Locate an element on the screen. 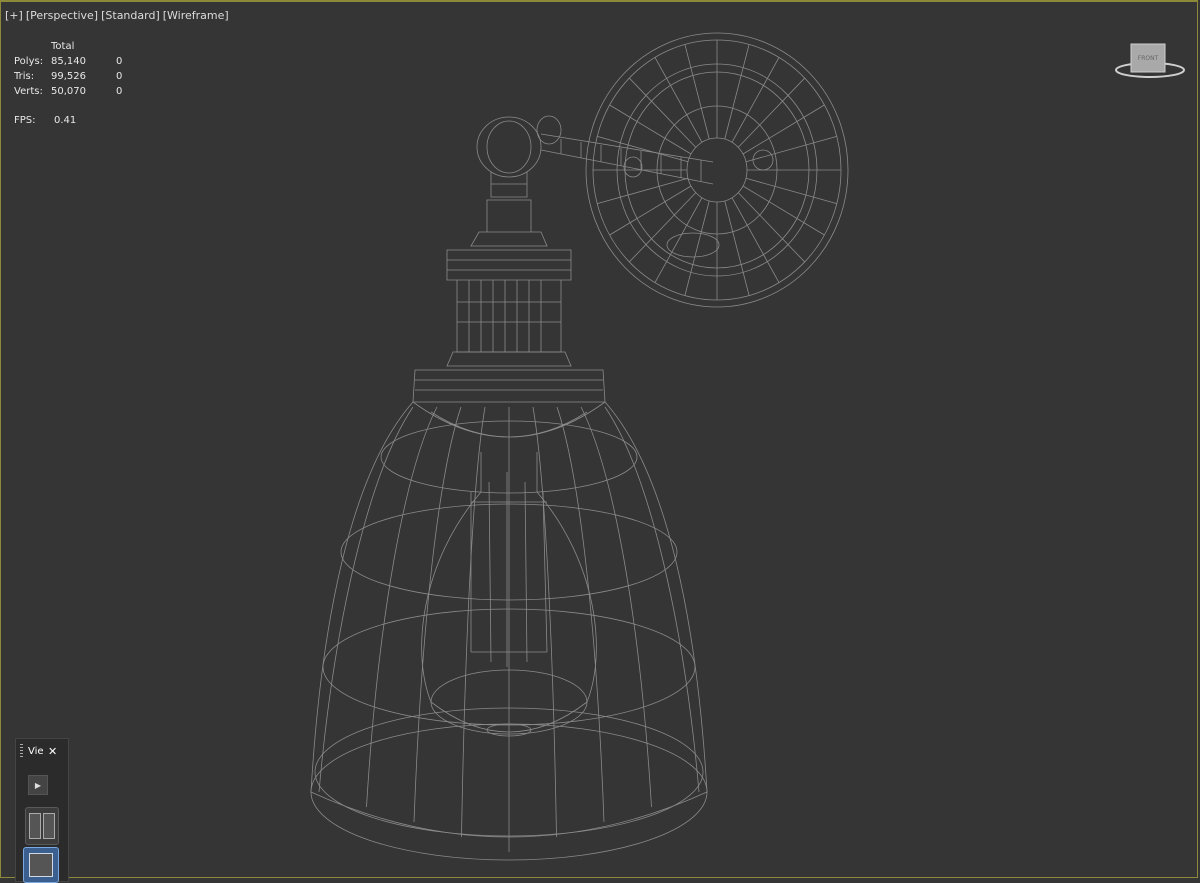  single-pane-layout-button is located at coordinates (41, 865).